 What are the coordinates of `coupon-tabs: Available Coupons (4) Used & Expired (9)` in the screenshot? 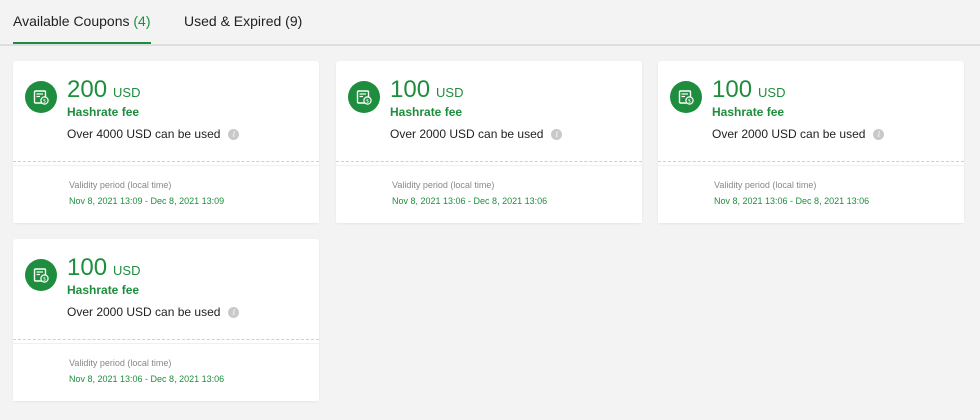 It's located at (490, 23).